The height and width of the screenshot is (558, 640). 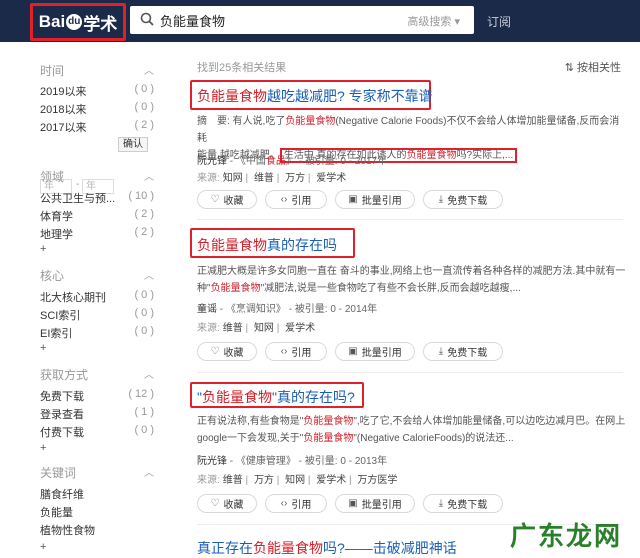 I want to click on result-title: "负能量食物"真的存在吗?, so click(x=276, y=397).